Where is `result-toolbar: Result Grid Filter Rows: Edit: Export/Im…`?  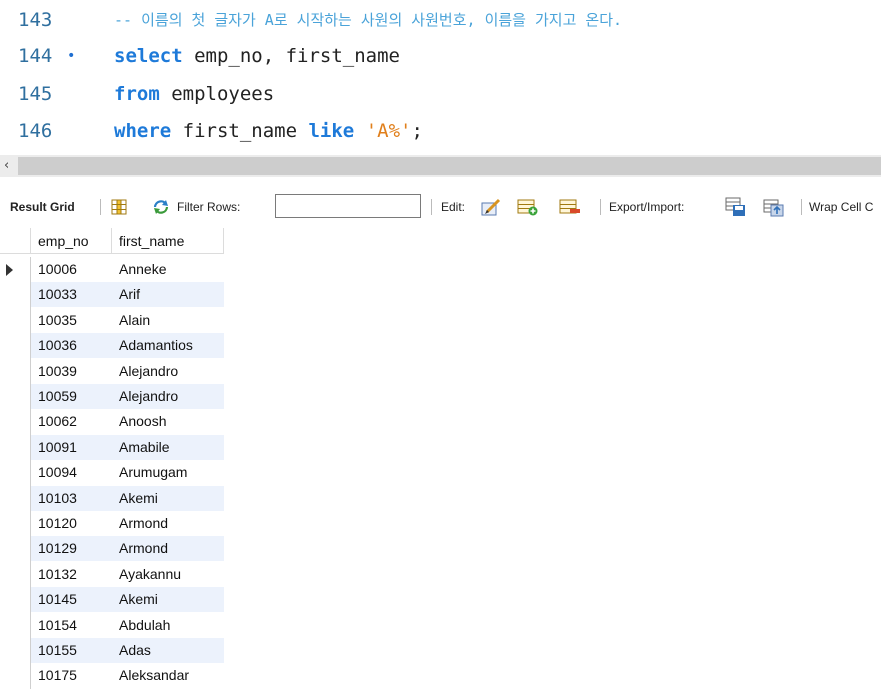
result-toolbar: Result Grid Filter Rows: Edit: Export/Im… is located at coordinates (440, 207).